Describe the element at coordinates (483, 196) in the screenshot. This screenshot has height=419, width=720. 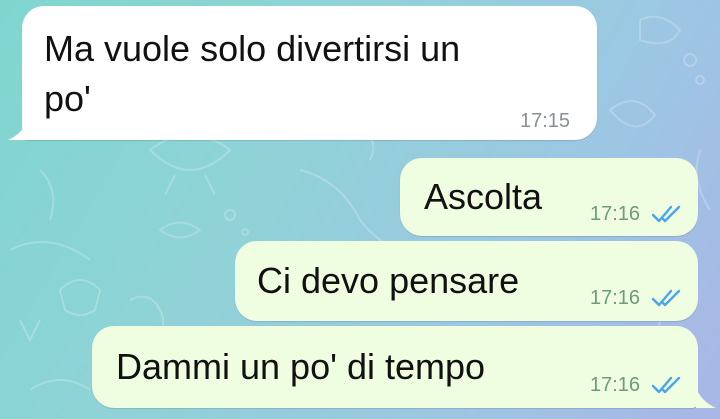
I see `message-text: Ascolta` at that location.